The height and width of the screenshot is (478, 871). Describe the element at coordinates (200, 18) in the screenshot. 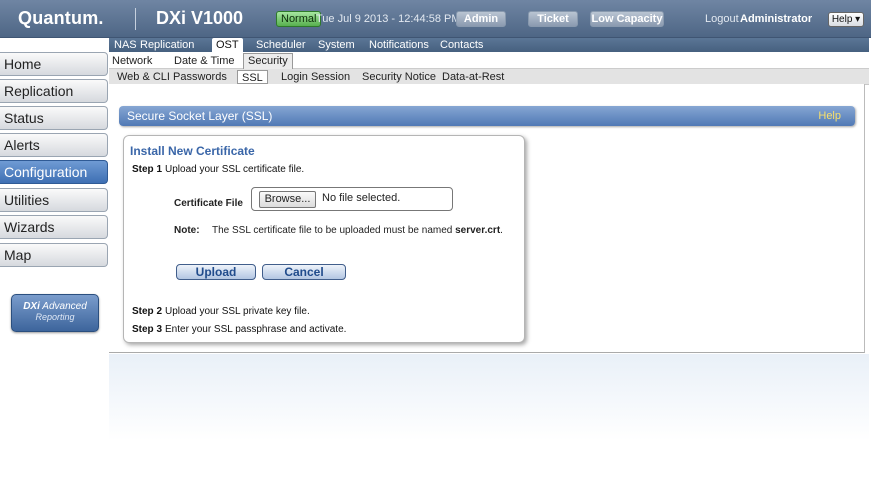

I see `product-name: DXi V1000` at that location.